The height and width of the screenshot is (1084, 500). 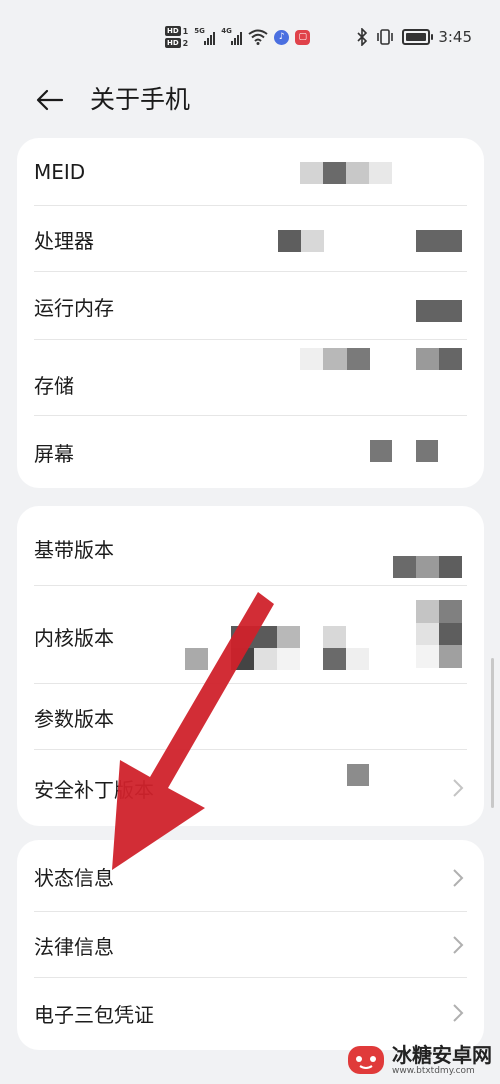 What do you see at coordinates (74, 946) in the screenshot?
I see `legal-info-label: 法律信息` at bounding box center [74, 946].